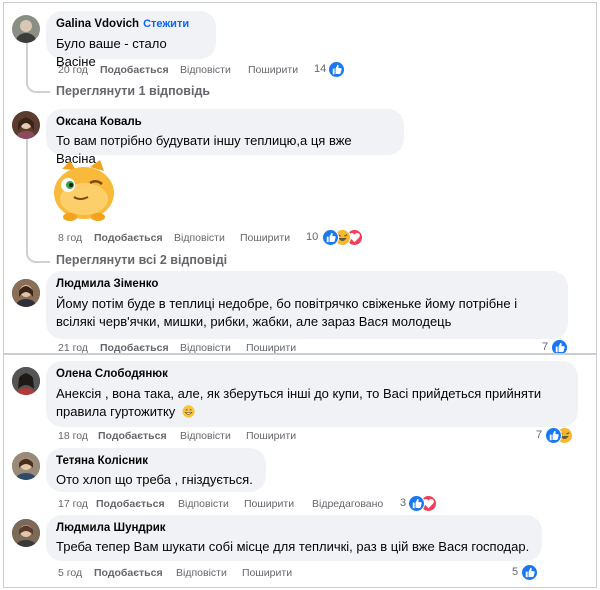  Describe the element at coordinates (73, 347) in the screenshot. I see `comment-time: 21 год` at that location.